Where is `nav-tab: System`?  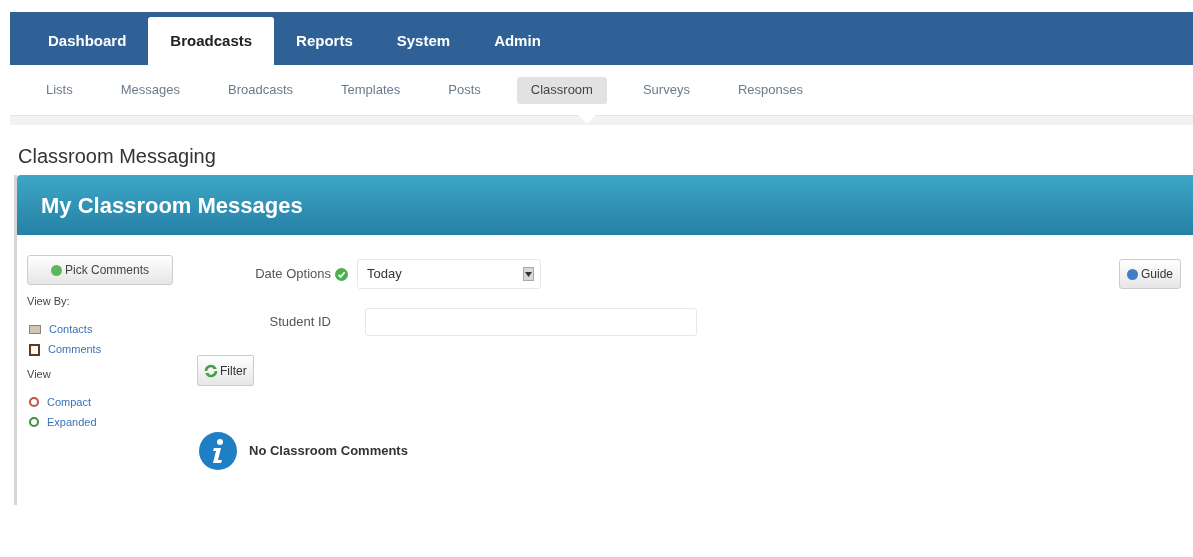
nav-tab: System is located at coordinates (423, 41).